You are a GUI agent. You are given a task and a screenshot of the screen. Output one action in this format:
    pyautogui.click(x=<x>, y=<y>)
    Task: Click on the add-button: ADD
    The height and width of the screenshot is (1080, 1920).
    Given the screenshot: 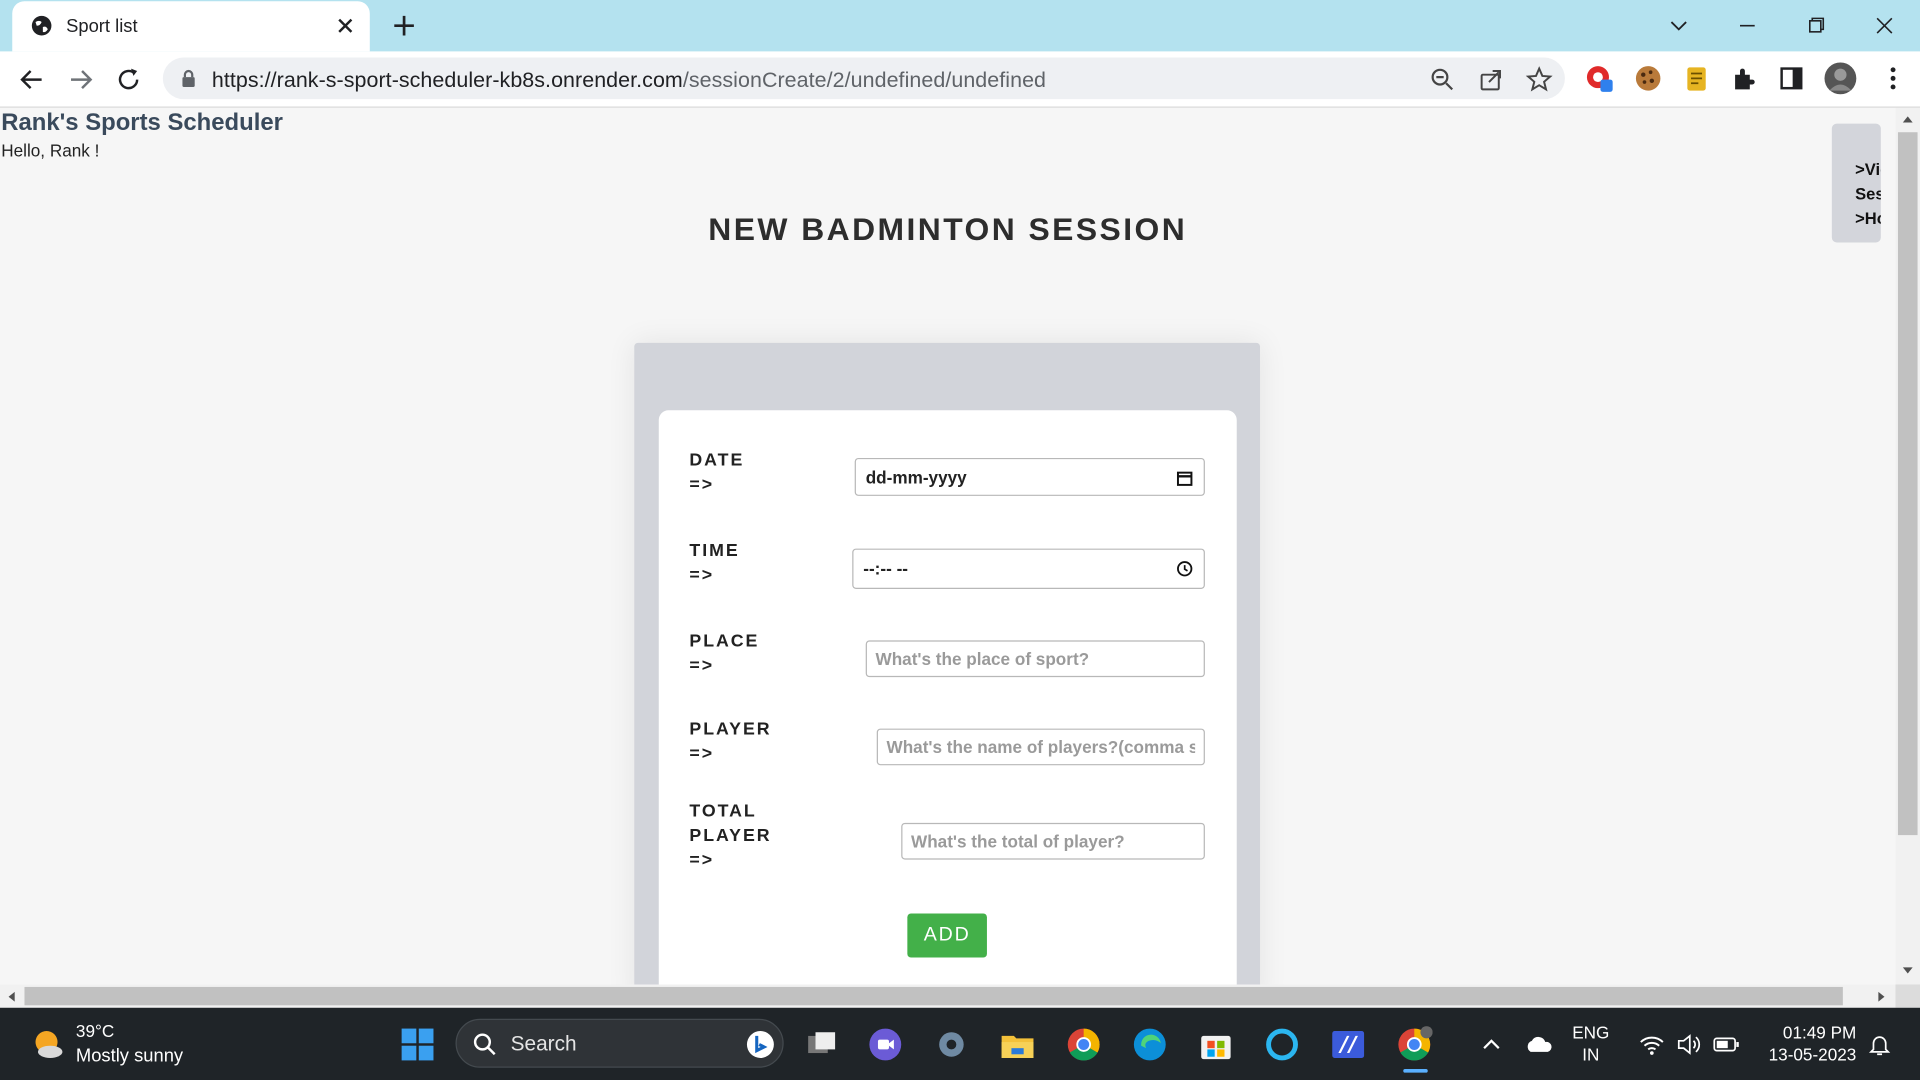 What is the action you would take?
    pyautogui.click(x=947, y=935)
    